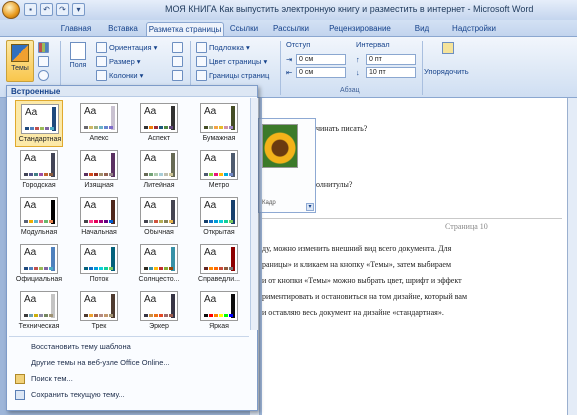  What do you see at coordinates (474, 29) in the screenshot?
I see `tab-add-ins: Надстройки` at bounding box center [474, 29].